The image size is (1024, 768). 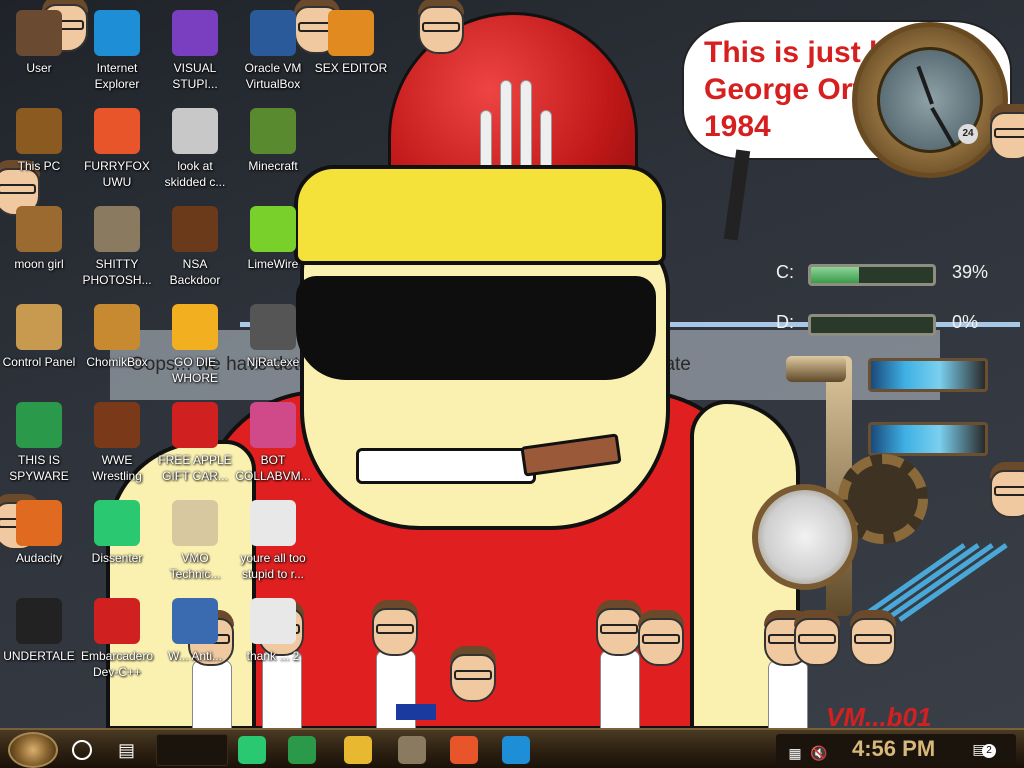 I want to click on desktop-icon-label: Oracle VM VirtualBox, so click(x=273, y=76).